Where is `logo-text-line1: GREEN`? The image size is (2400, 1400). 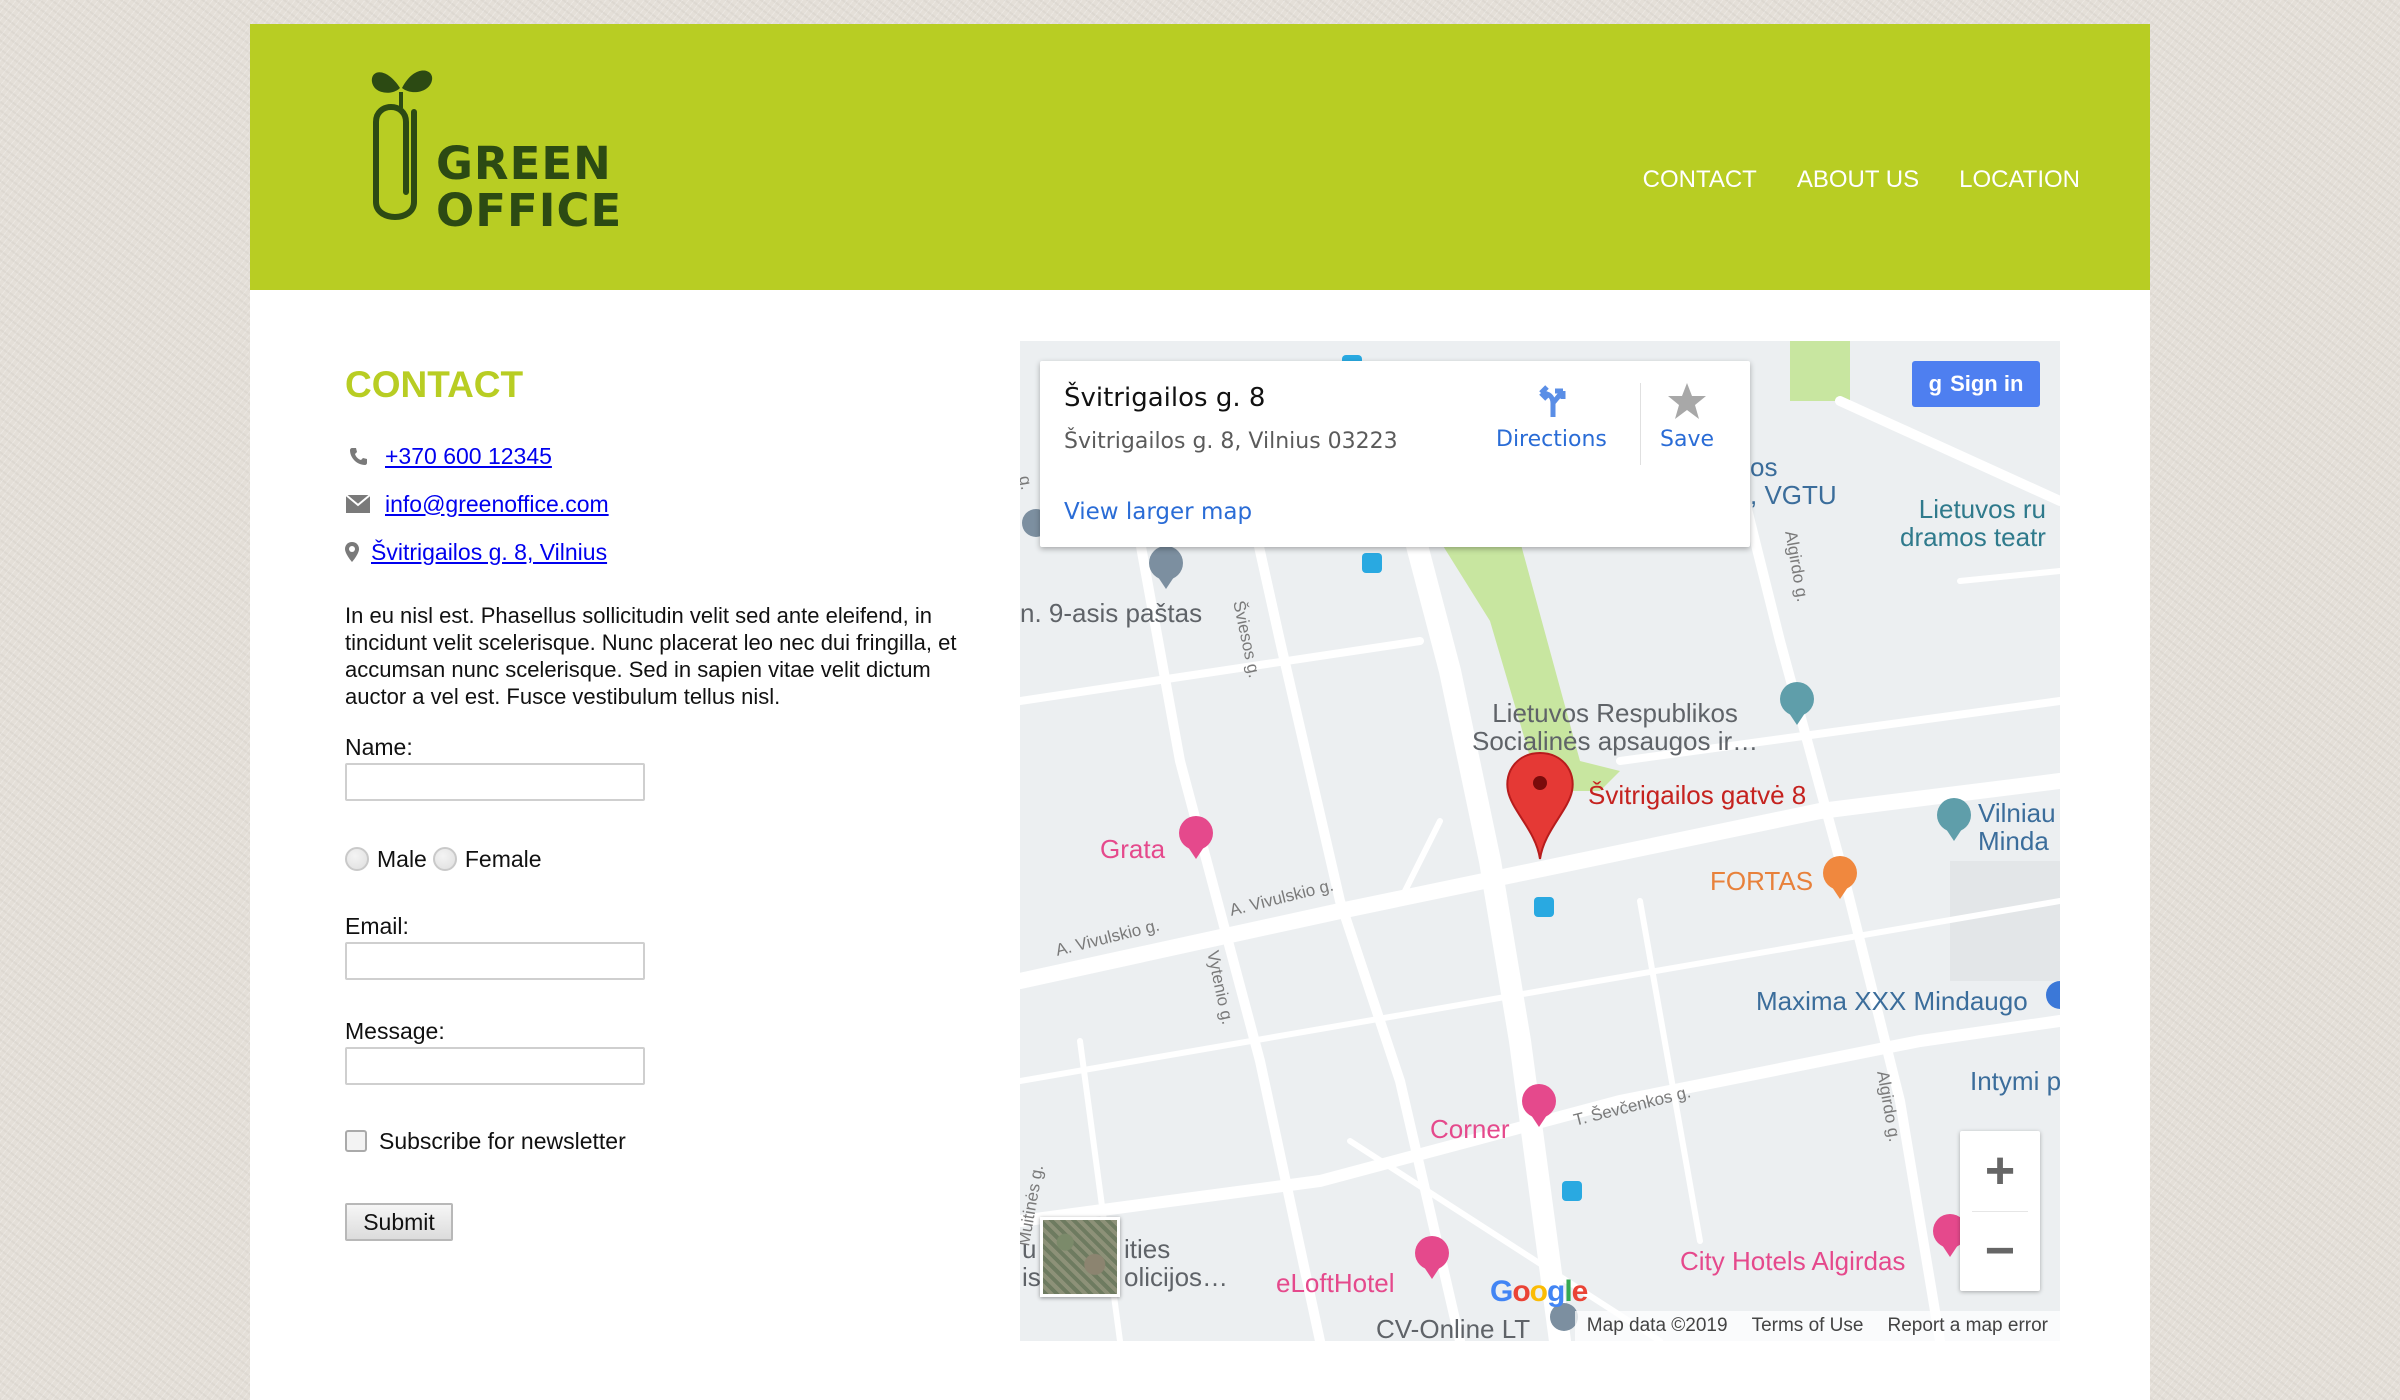 logo-text-line1: GREEN is located at coordinates (524, 163).